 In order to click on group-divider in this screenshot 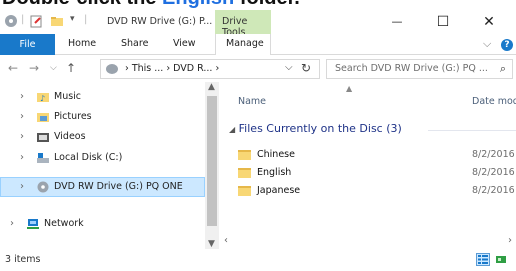, I will do `click(472, 130)`.